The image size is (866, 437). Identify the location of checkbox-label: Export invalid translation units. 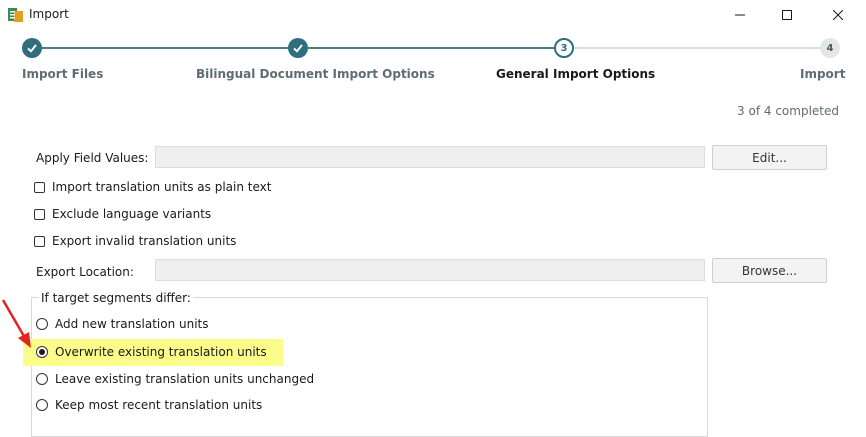
(144, 241).